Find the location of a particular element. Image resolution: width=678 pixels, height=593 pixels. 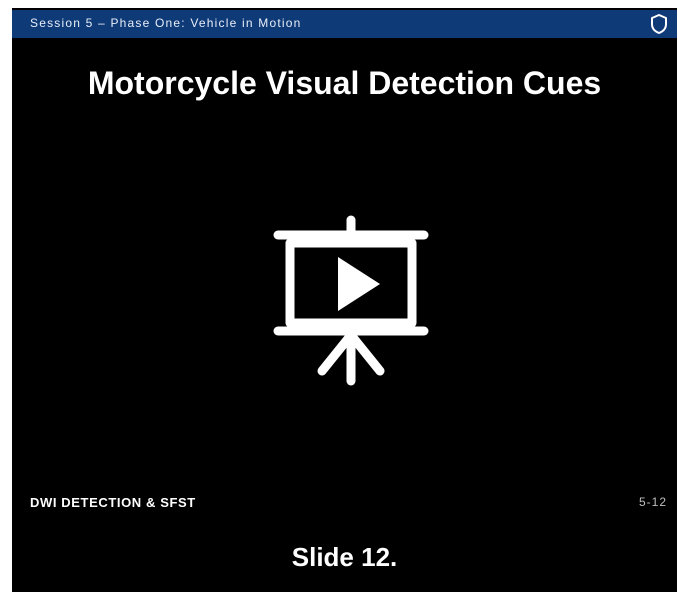

session-header-bar: Session 5 – Phase One: Vehicle in Motion is located at coordinates (344, 24).